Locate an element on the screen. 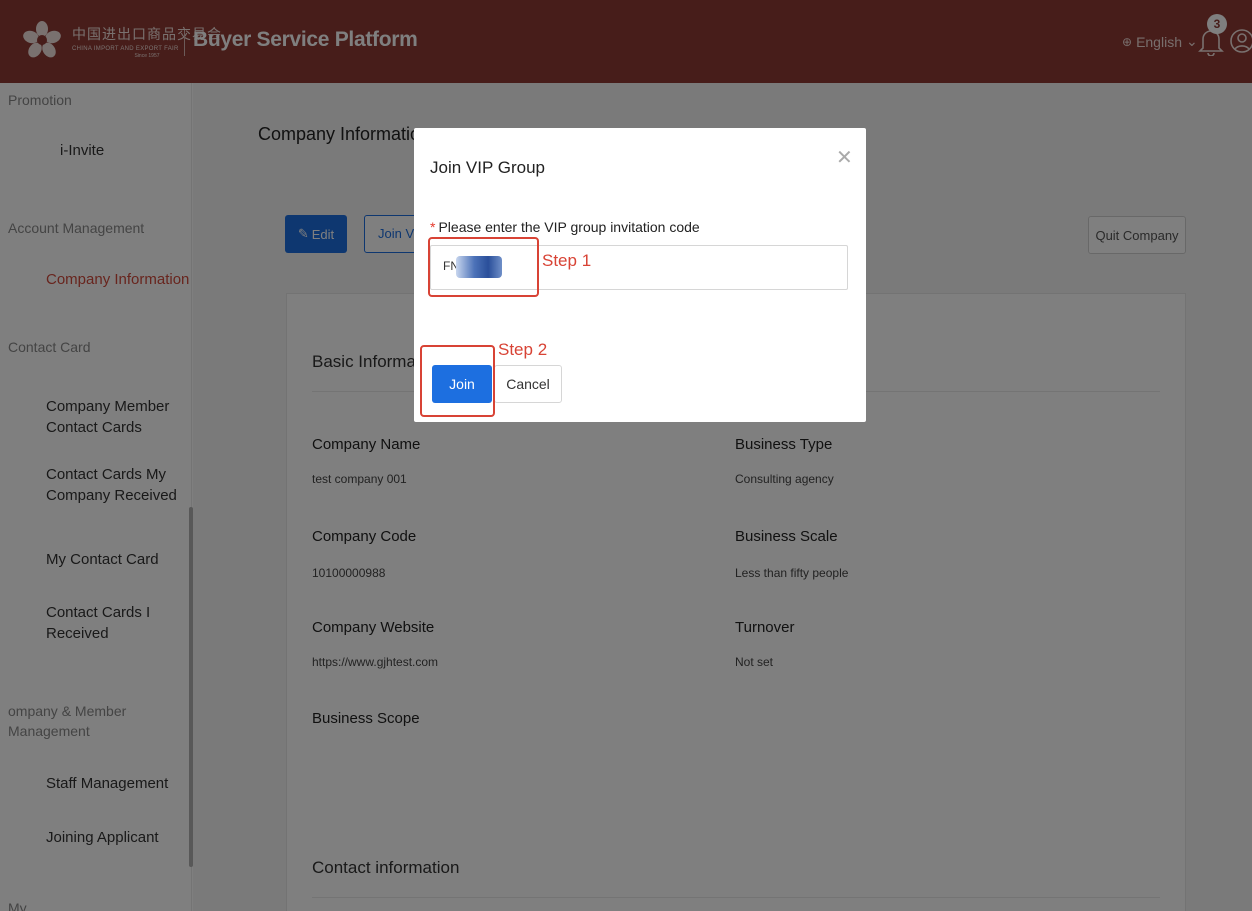 Image resolution: width=1252 pixels, height=911 pixels. cancel-button: Cancel is located at coordinates (528, 384).